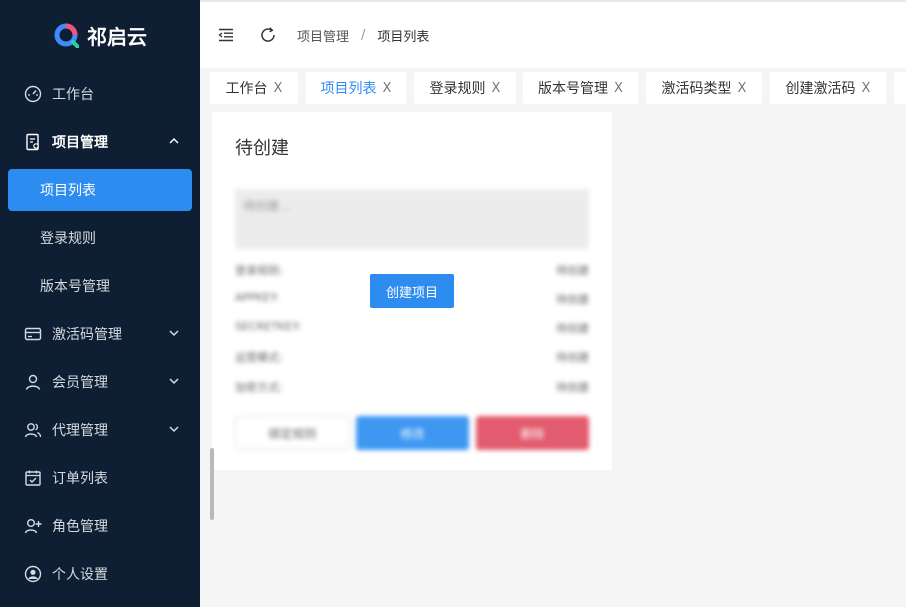 The image size is (906, 607). Describe the element at coordinates (68, 191) in the screenshot. I see `sidebar-item-label: 项目列表` at that location.